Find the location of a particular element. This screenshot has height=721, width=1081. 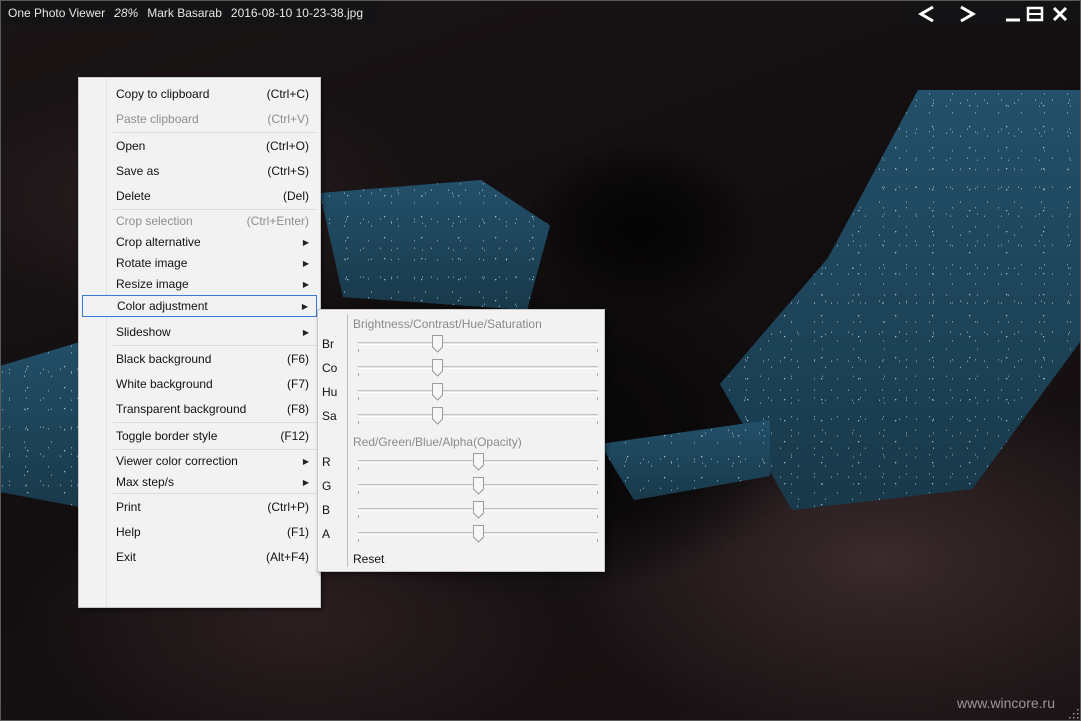

slider-label-co: Co is located at coordinates (330, 368).